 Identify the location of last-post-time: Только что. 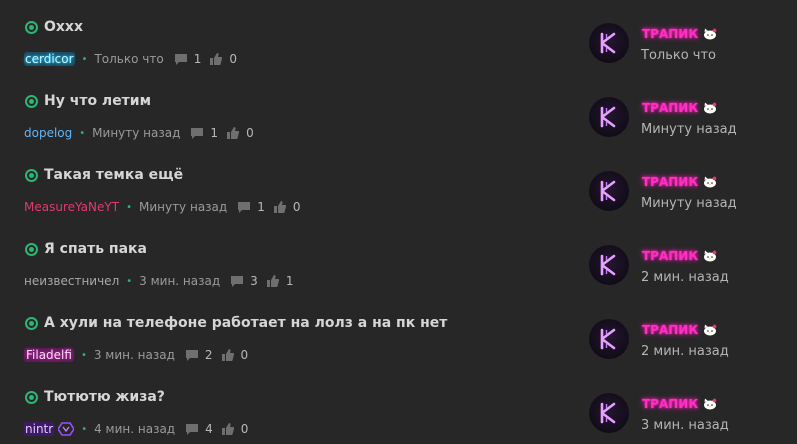
(679, 55).